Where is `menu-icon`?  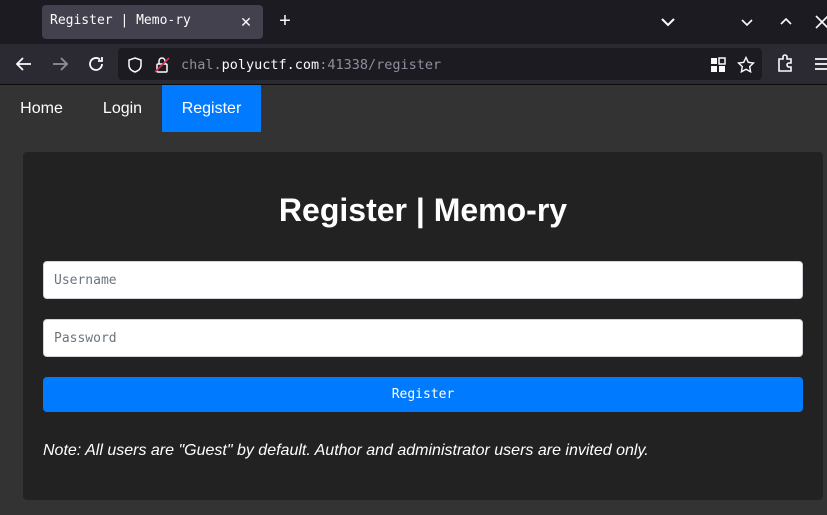
menu-icon is located at coordinates (819, 64).